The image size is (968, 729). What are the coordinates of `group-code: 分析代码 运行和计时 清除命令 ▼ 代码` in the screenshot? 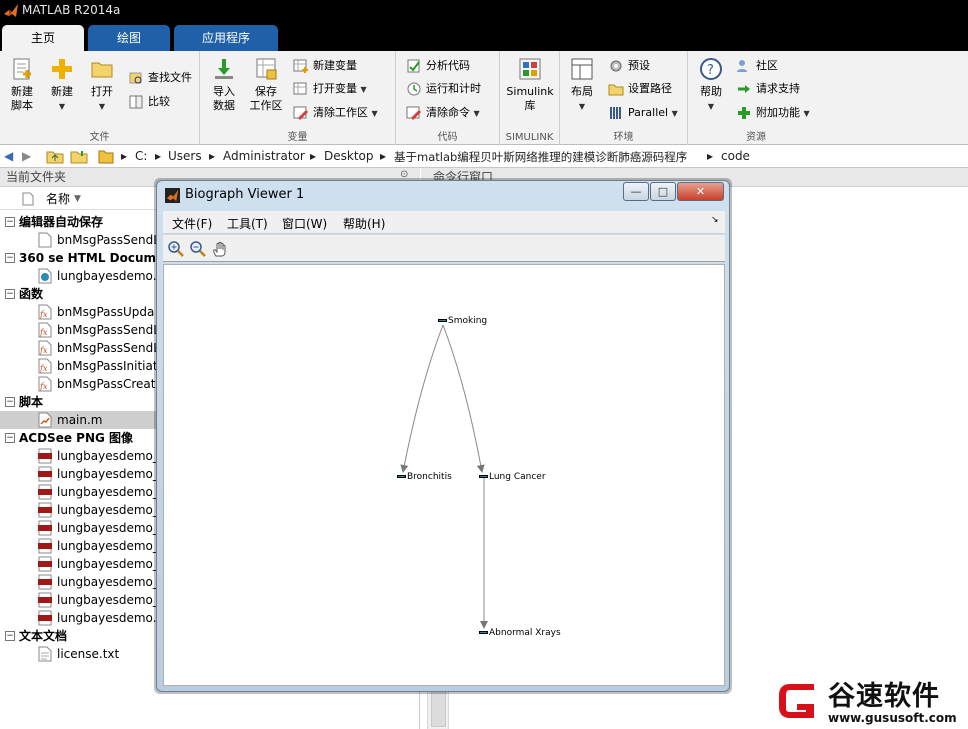 It's located at (448, 98).